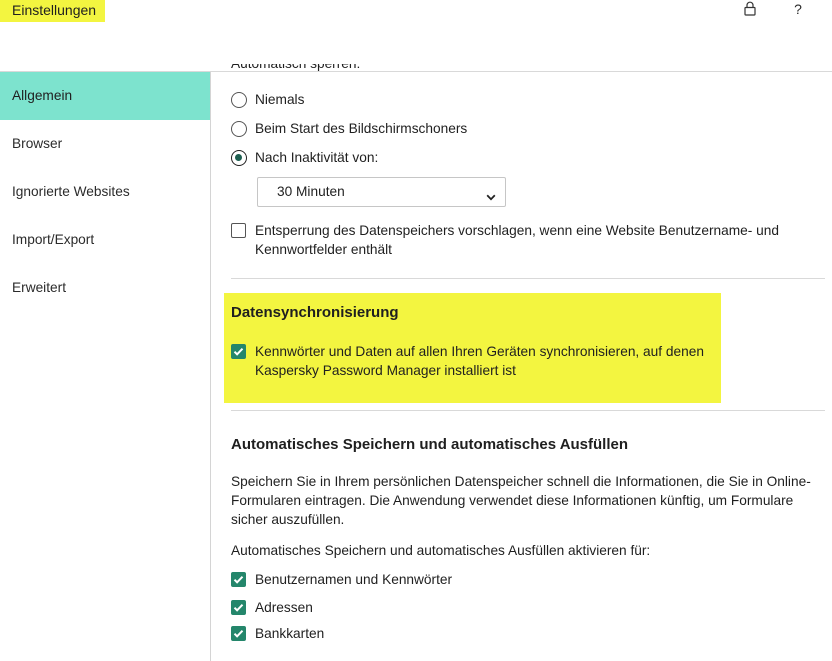  I want to click on checkbox-label: Adressen, so click(284, 607).